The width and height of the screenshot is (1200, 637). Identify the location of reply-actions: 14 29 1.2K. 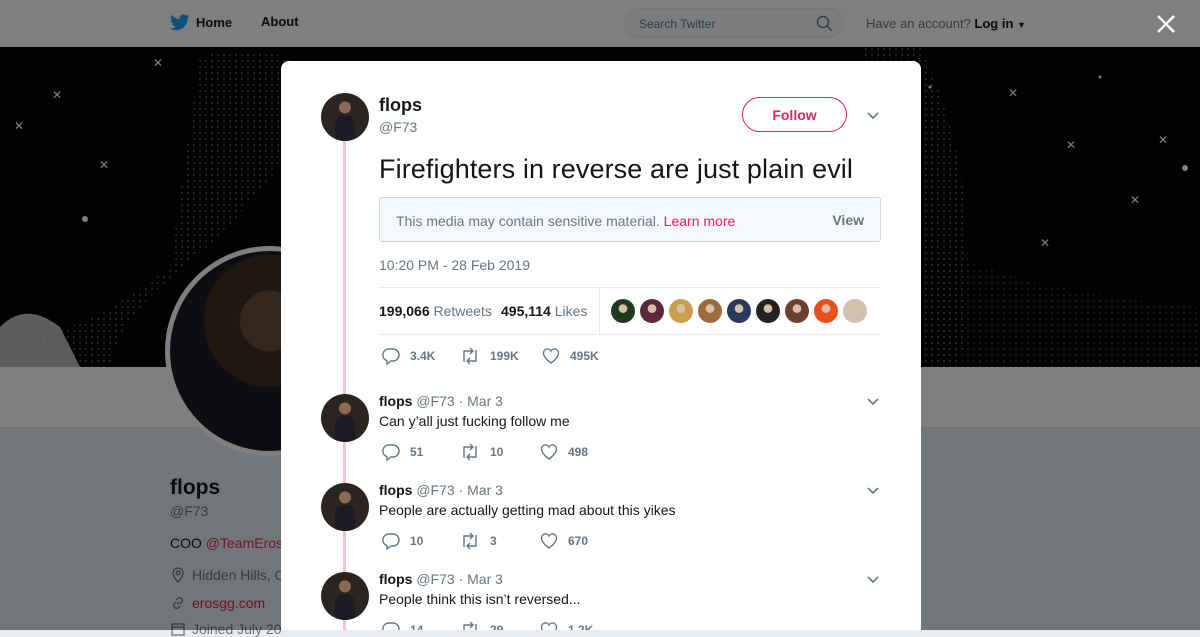
(487, 625).